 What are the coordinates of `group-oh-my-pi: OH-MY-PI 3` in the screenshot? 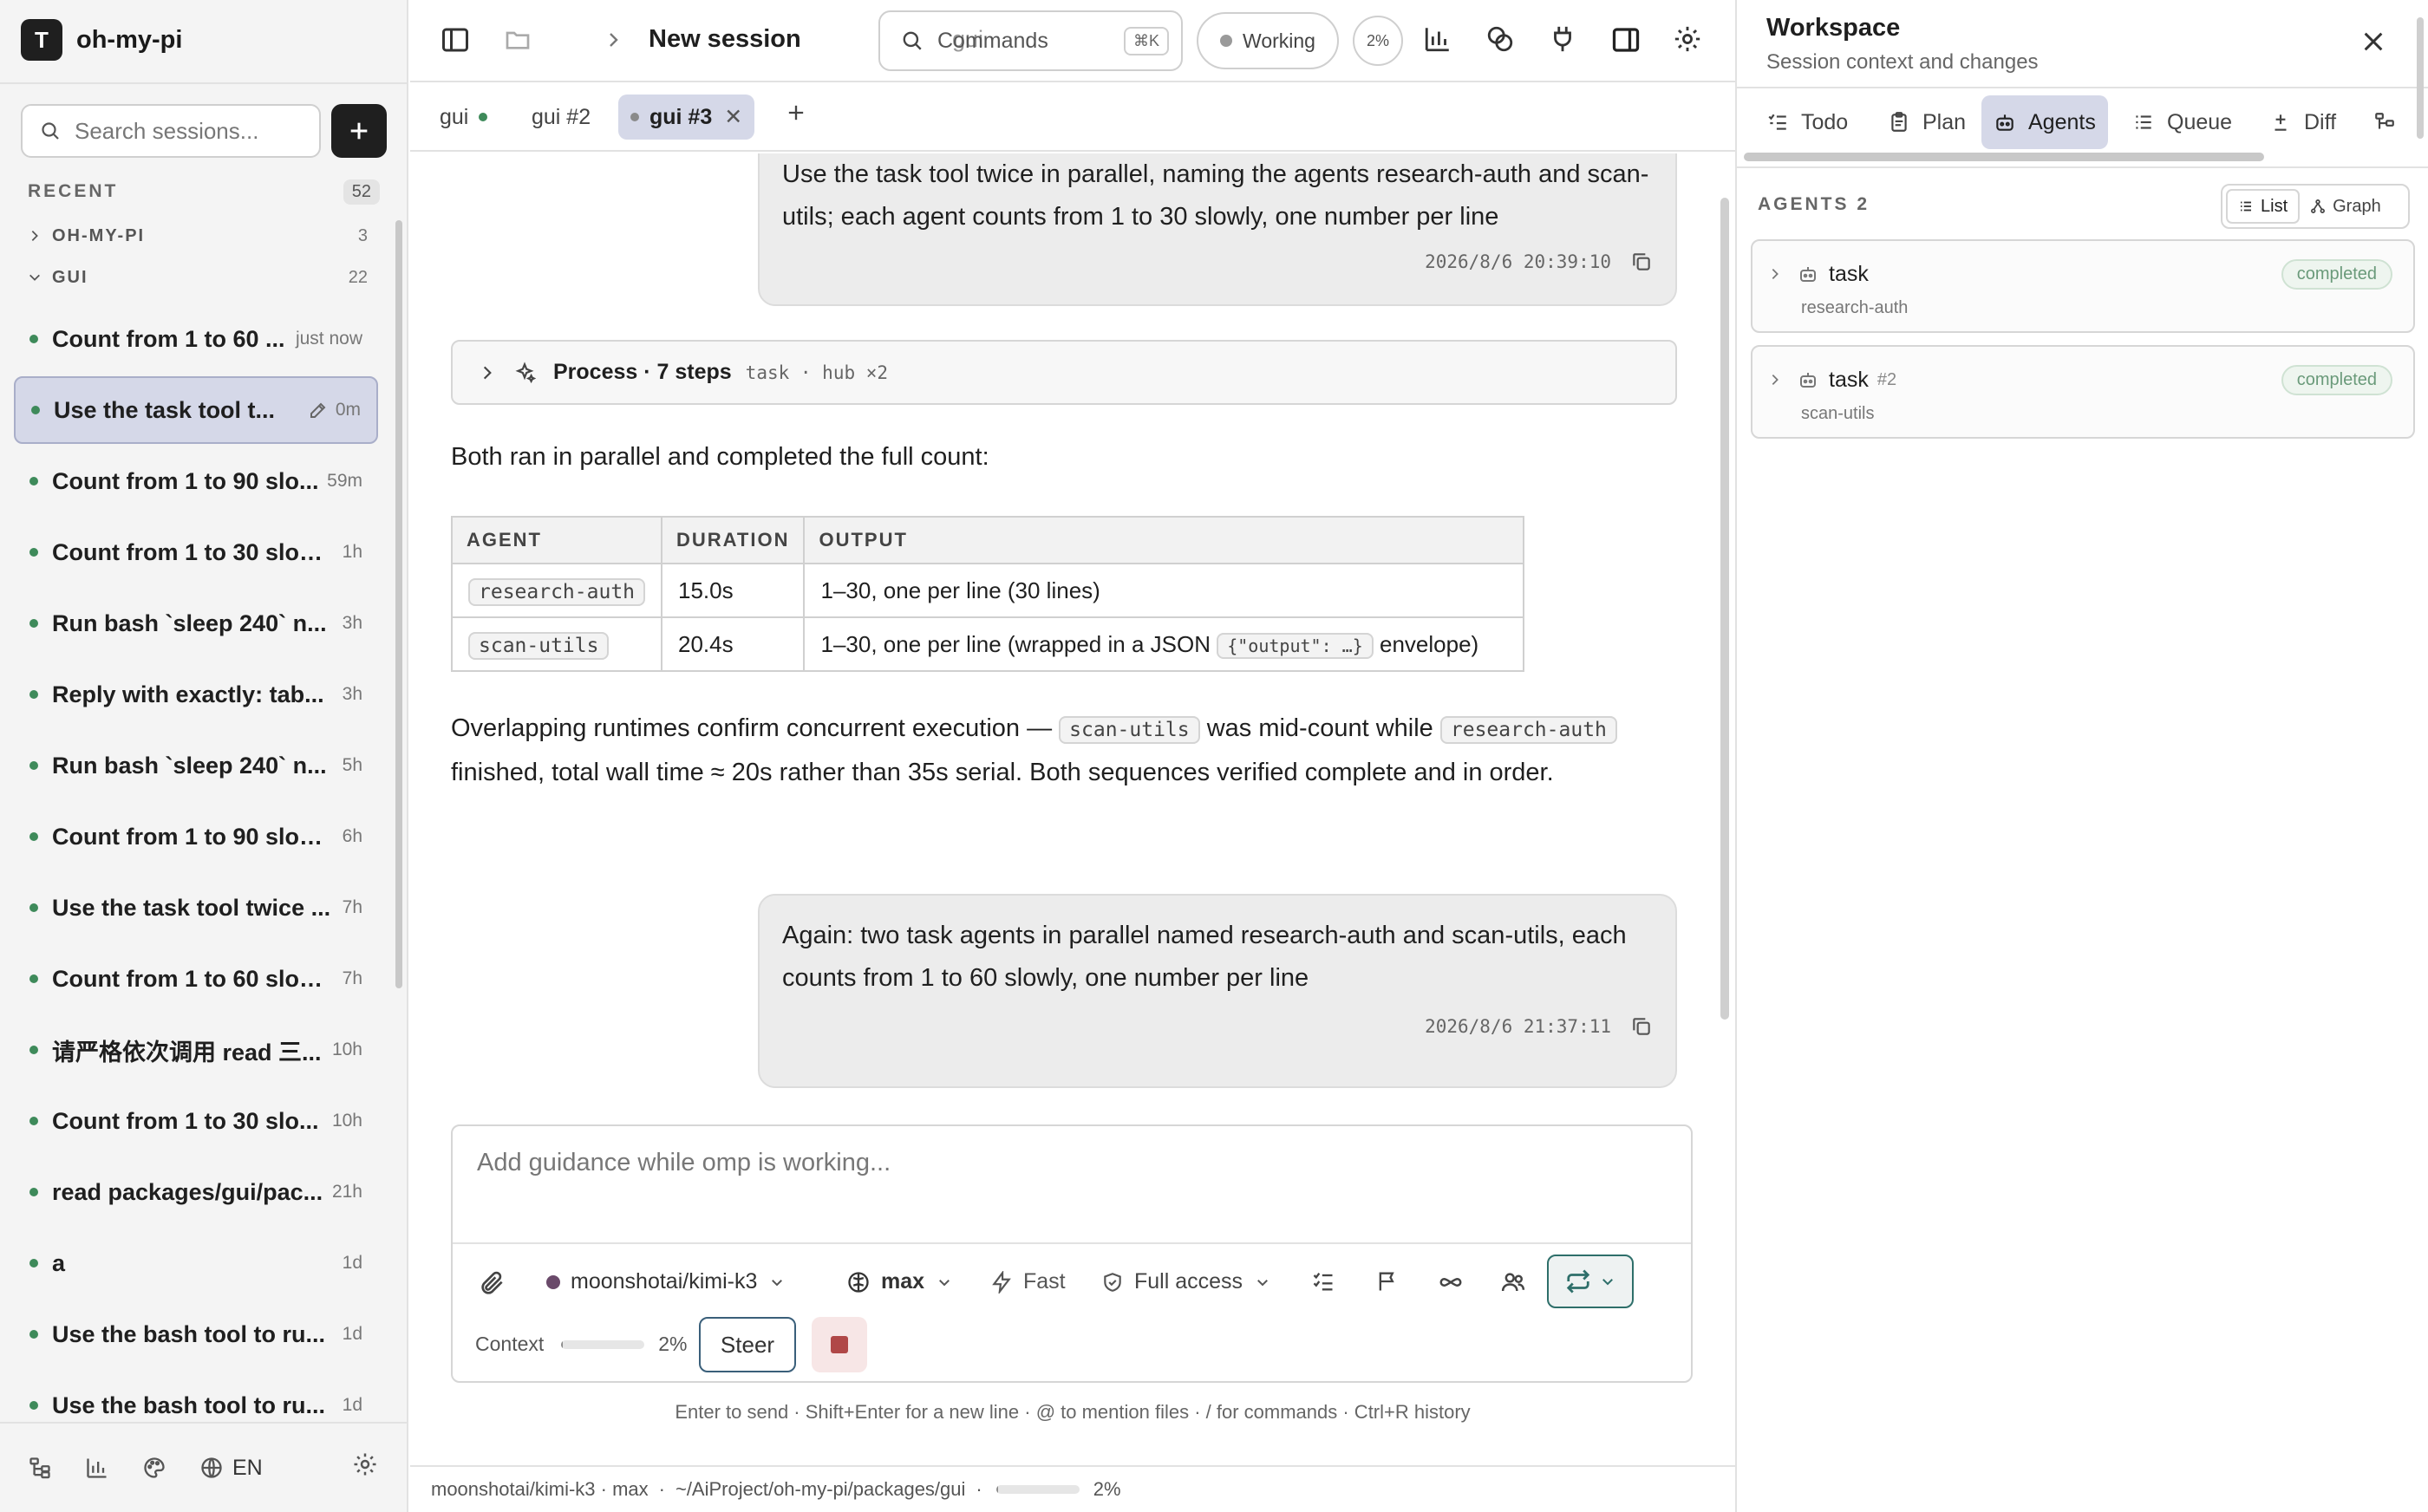 It's located at (198, 236).